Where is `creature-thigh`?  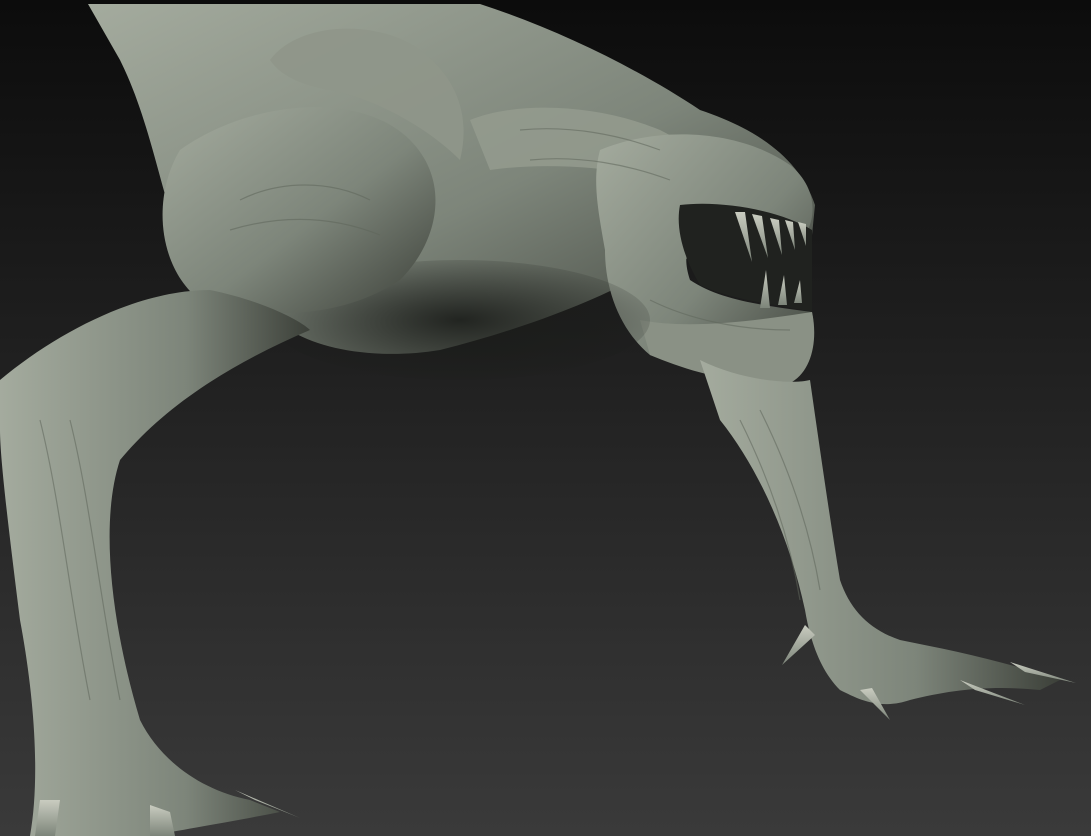
creature-thigh is located at coordinates (299, 210).